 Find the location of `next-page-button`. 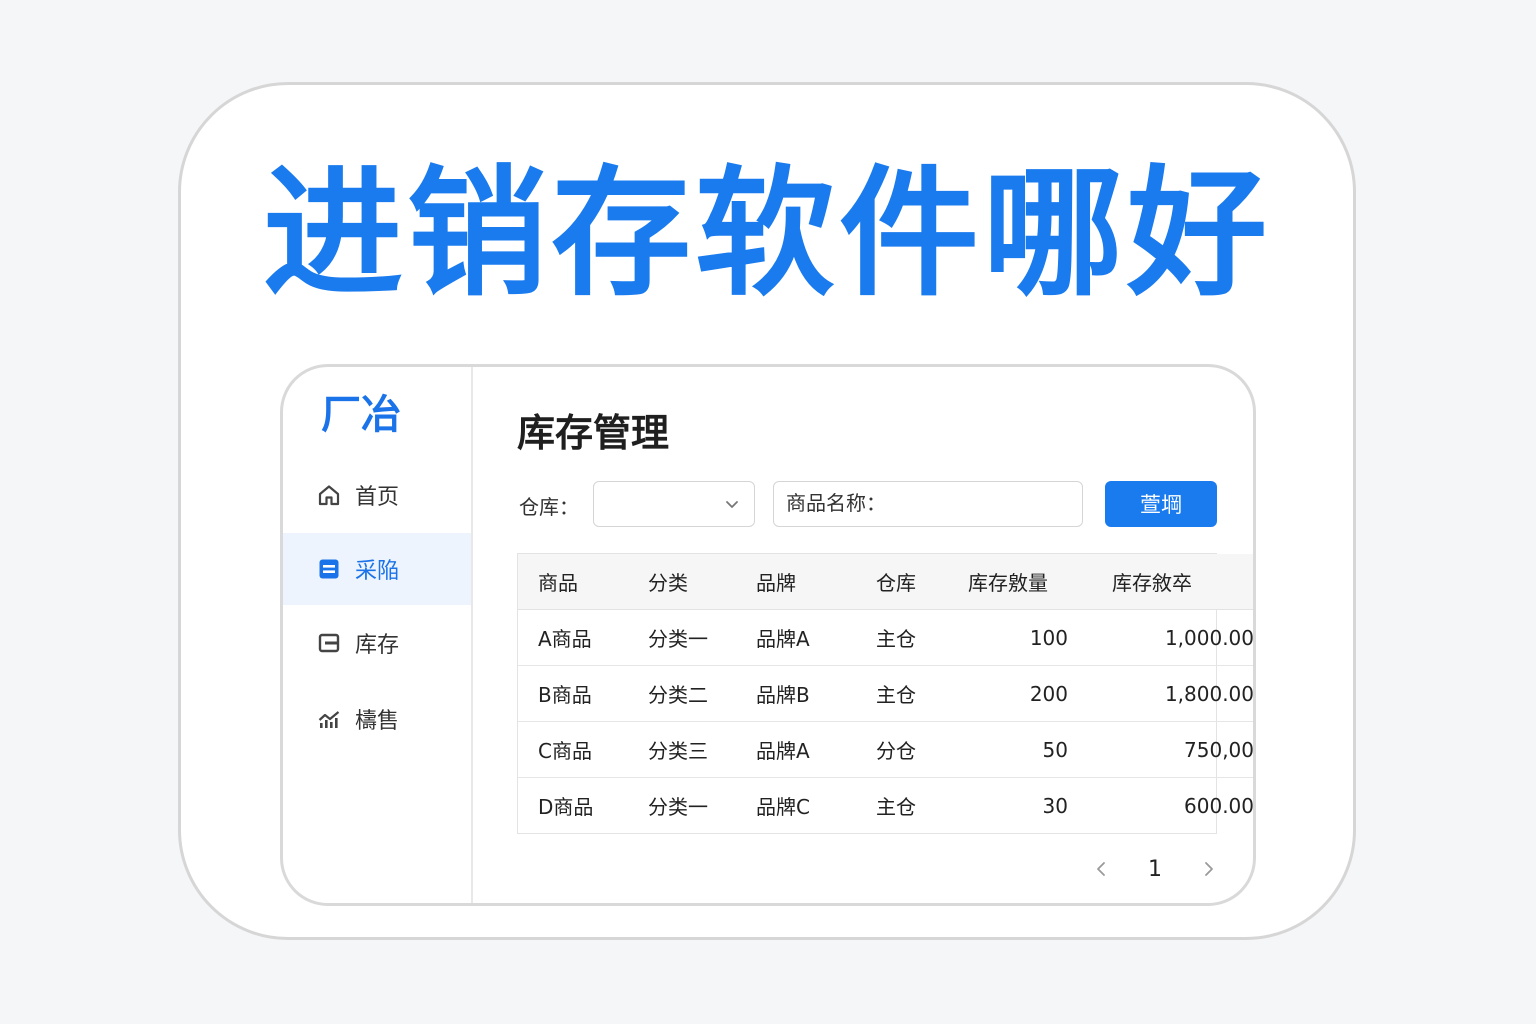

next-page-button is located at coordinates (1209, 869).